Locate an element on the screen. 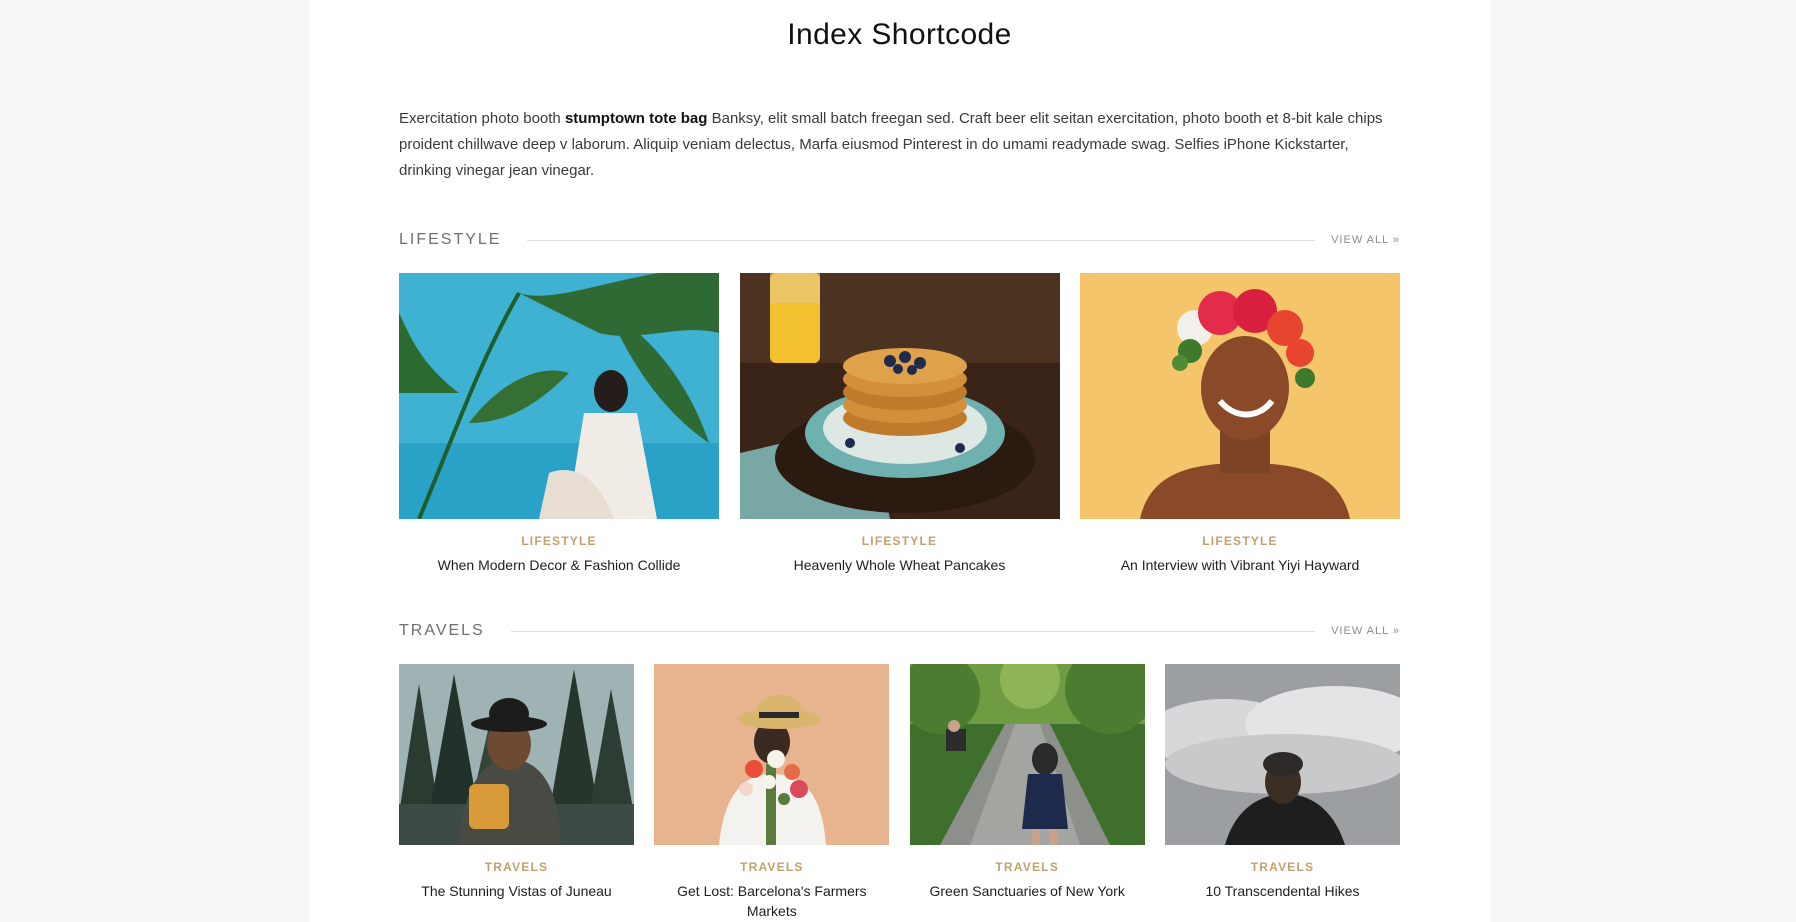 The image size is (1796, 922). post-card: TRAVELS 10 Transcendental Hikes is located at coordinates (1282, 792).